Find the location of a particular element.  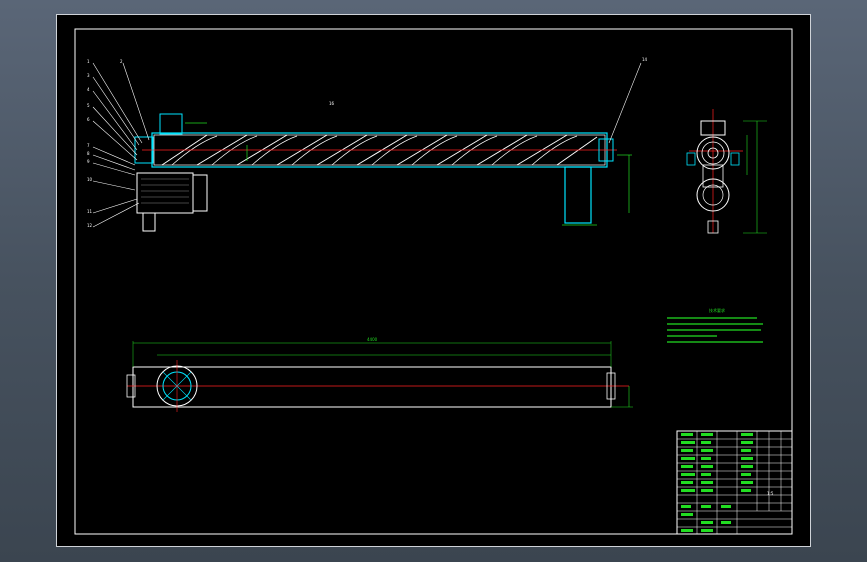

svg-text: 9 is located at coordinates (88, 161).